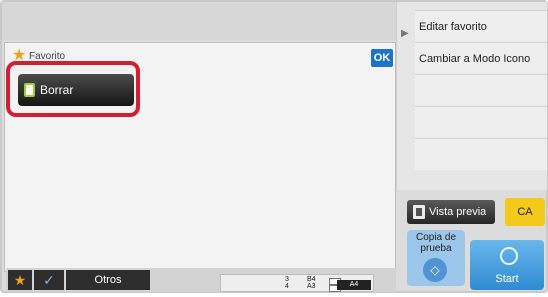 The width and height of the screenshot is (548, 297). I want to click on menu-arrow-icon: ▶, so click(405, 33).